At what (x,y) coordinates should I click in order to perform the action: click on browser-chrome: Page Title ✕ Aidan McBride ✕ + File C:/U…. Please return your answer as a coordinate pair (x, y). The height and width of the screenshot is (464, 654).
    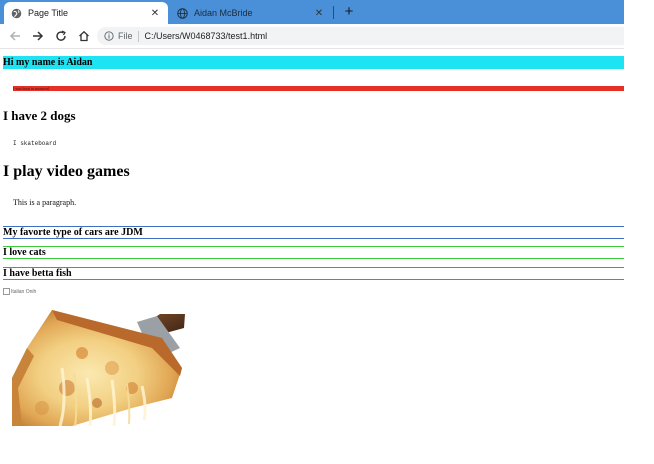
    Looking at the image, I should click on (312, 24).